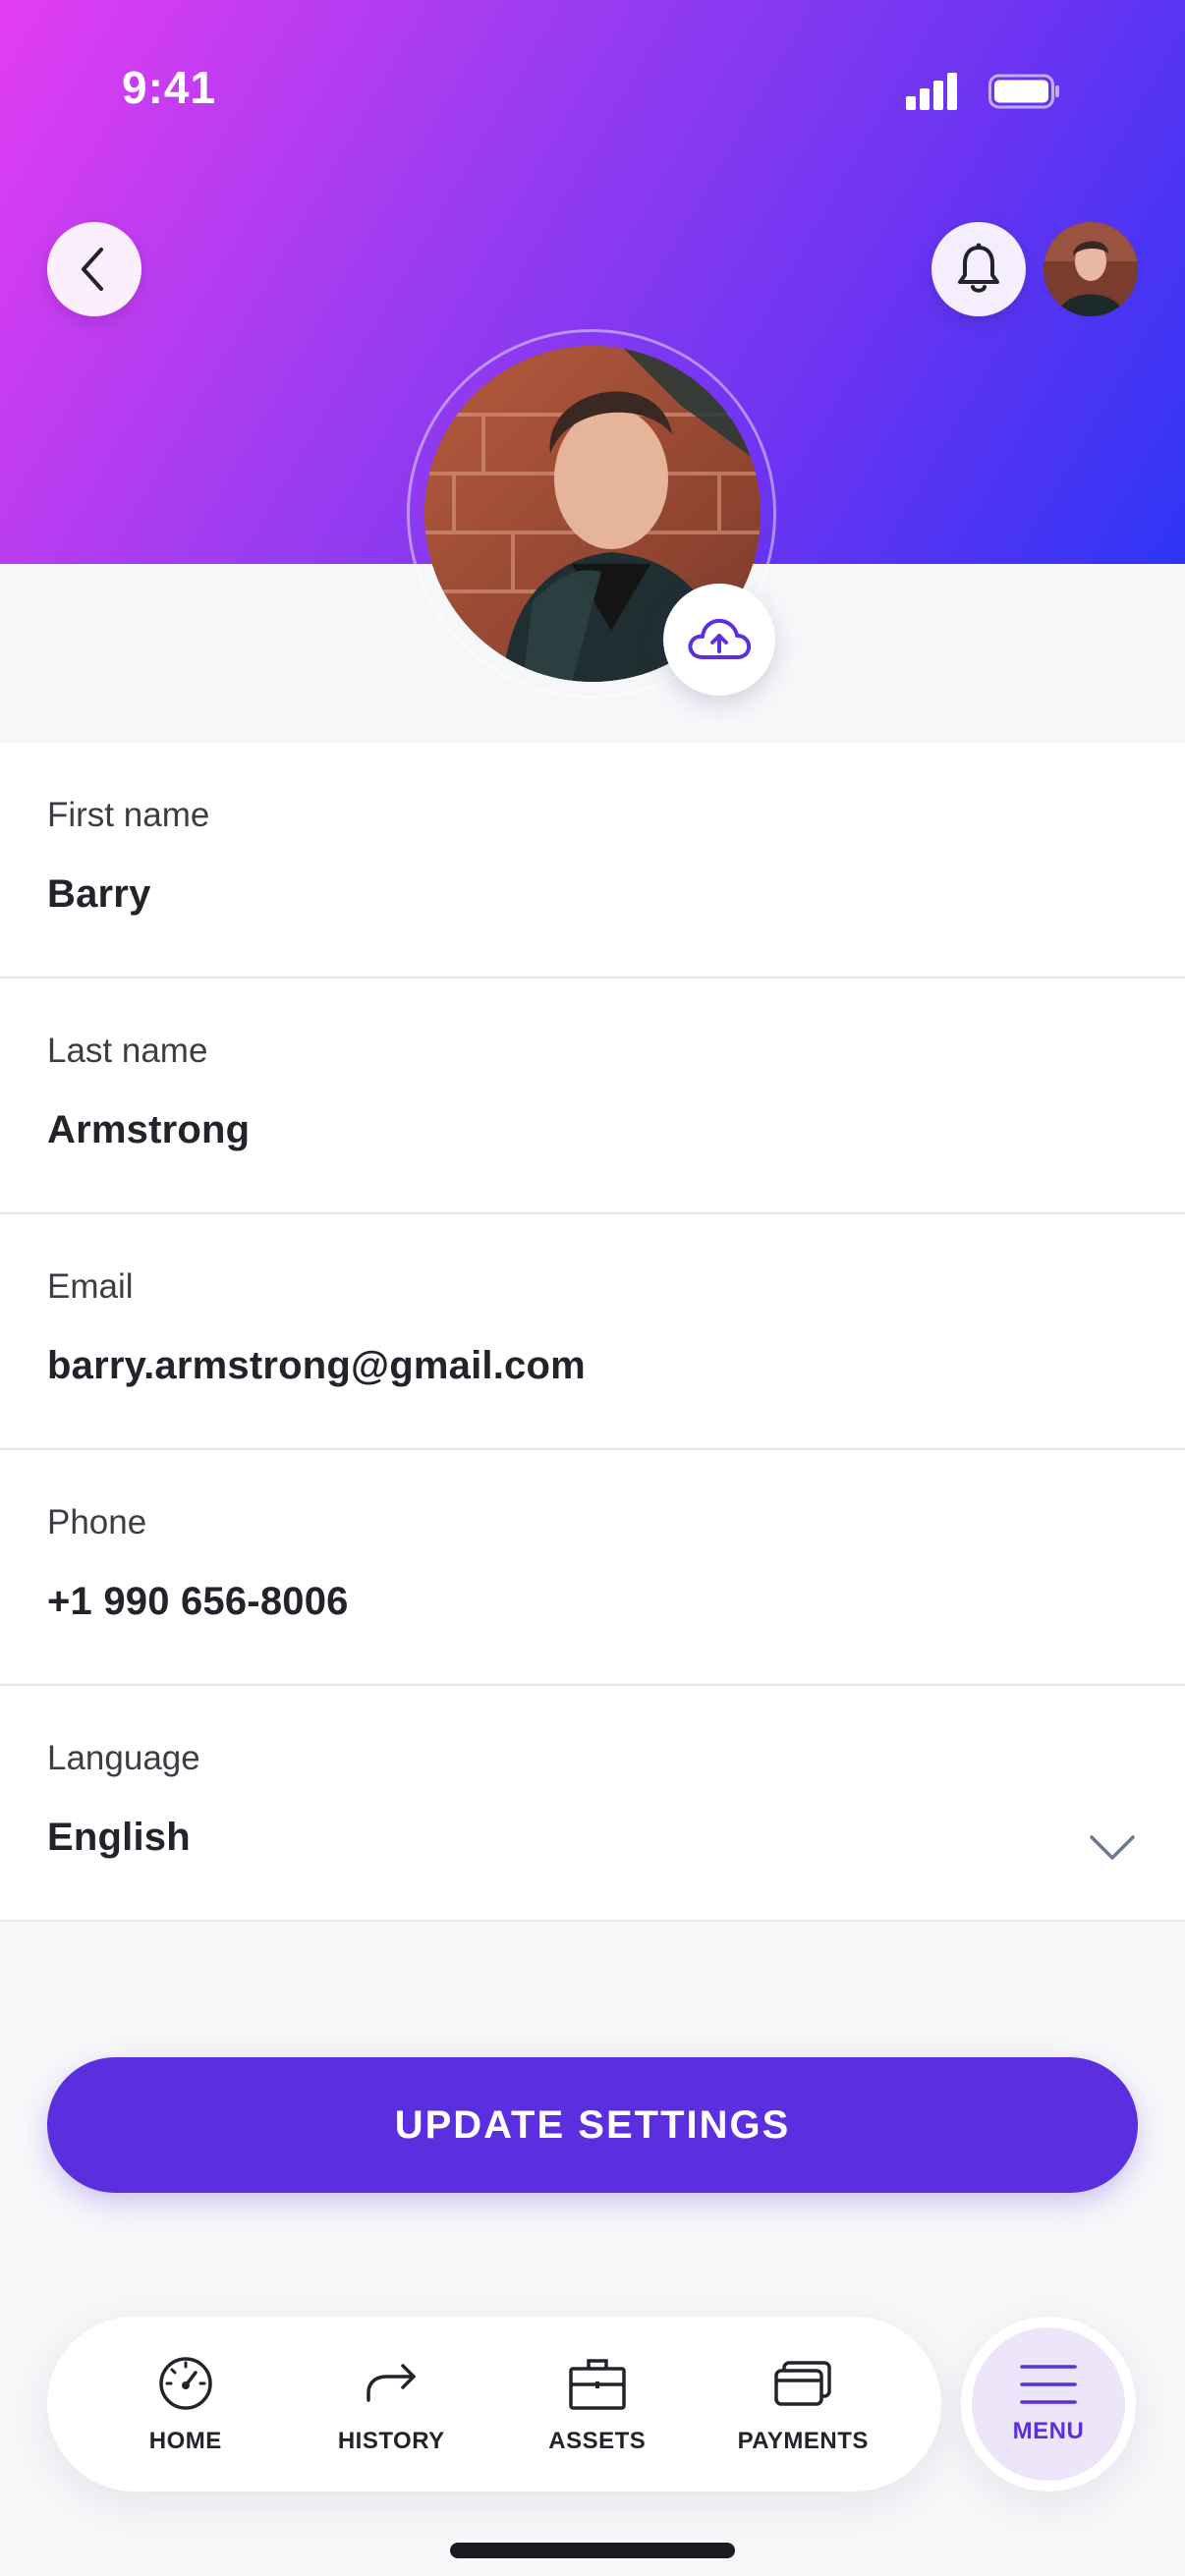 Image resolution: width=1185 pixels, height=2576 pixels. I want to click on back-button, so click(94, 269).